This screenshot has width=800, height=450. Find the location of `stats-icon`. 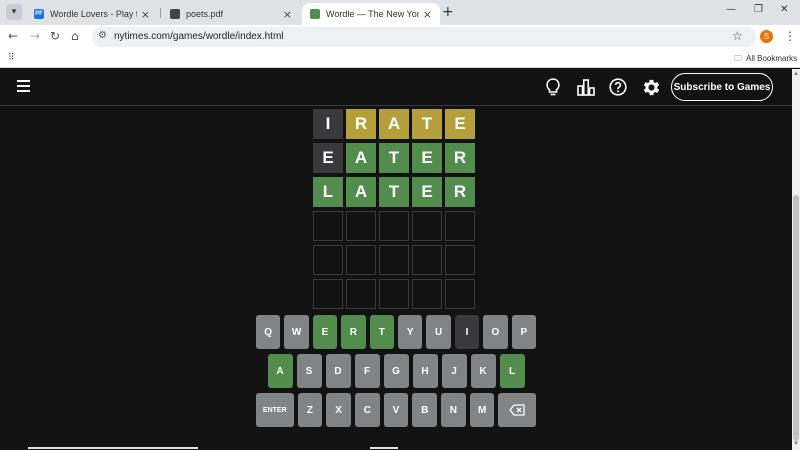

stats-icon is located at coordinates (586, 87).